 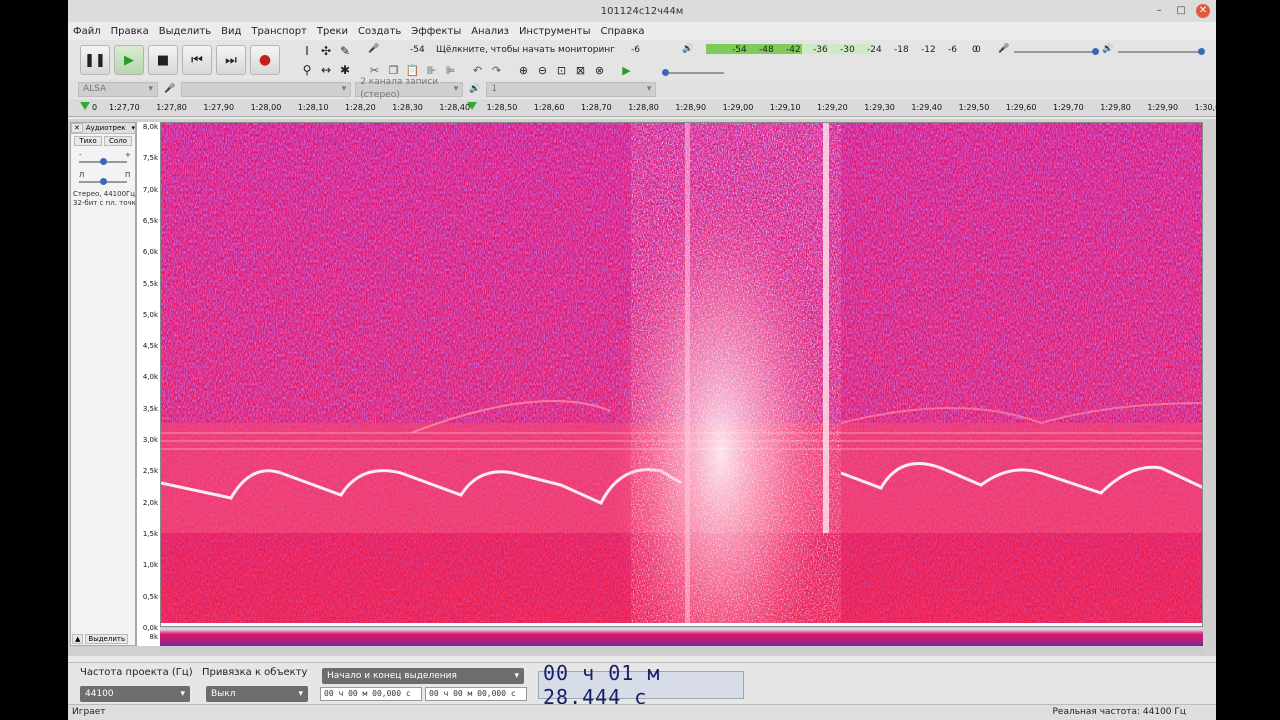 I want to click on playback-volume-knob, so click(x=1201, y=51).